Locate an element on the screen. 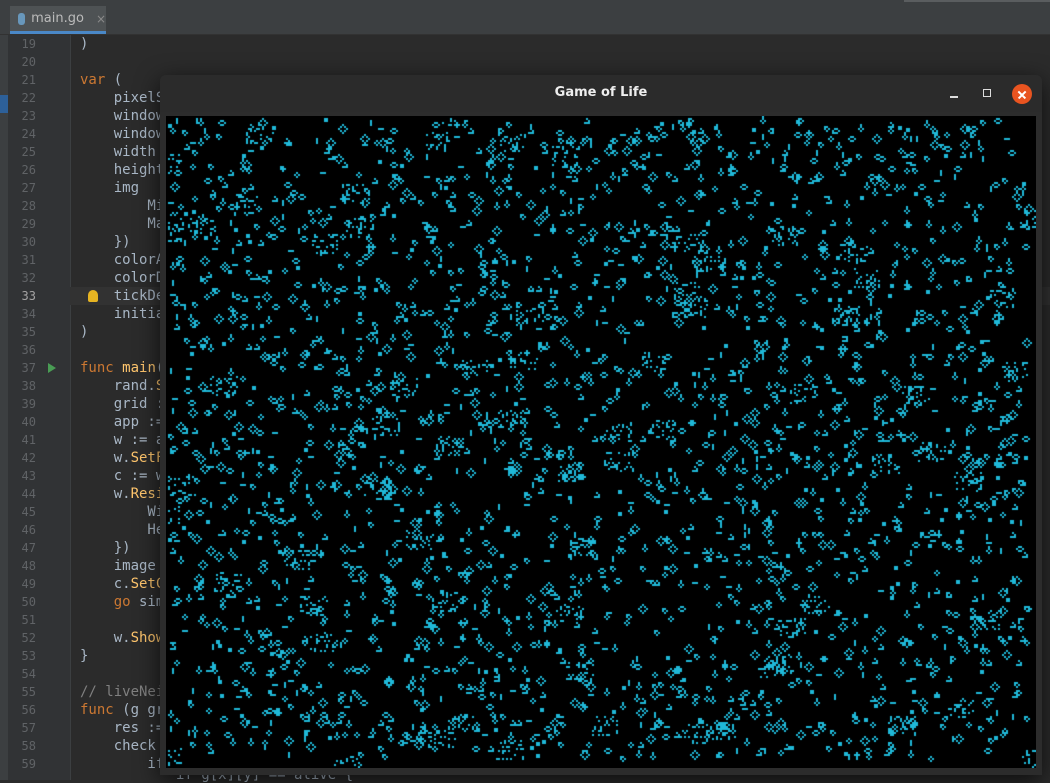 This screenshot has height=783, width=1050. line-number: 50 is located at coordinates (28, 602).